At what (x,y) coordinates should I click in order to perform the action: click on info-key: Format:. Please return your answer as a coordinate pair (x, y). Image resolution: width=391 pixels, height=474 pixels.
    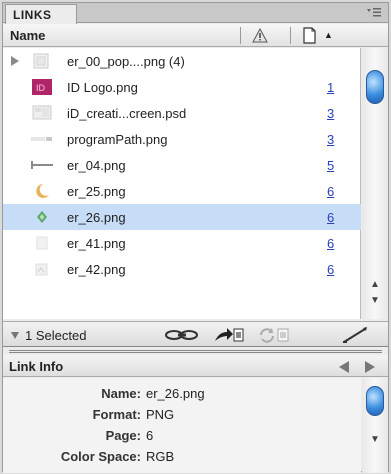
    Looking at the image, I should click on (116, 414).